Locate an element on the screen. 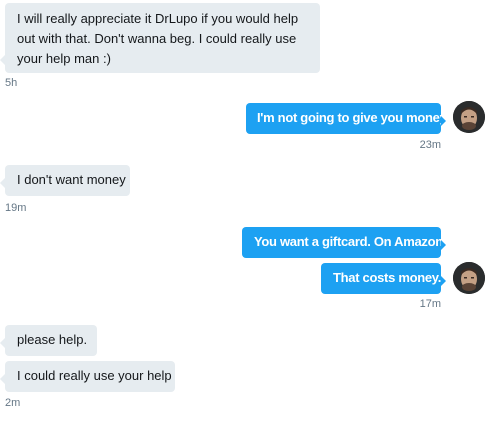  message-text: I don't want money is located at coordinates (71, 179).